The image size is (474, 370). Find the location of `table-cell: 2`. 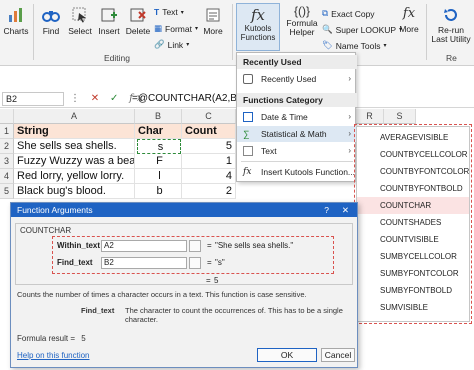

table-cell: 2 is located at coordinates (209, 191).